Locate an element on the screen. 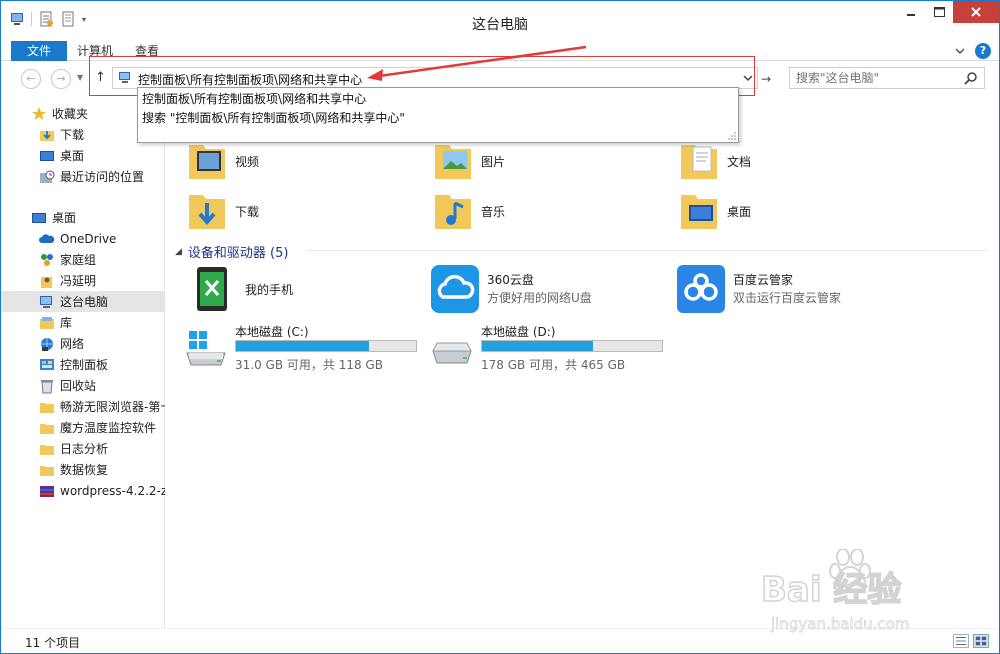  item-count: 11 个项目 is located at coordinates (53, 643).